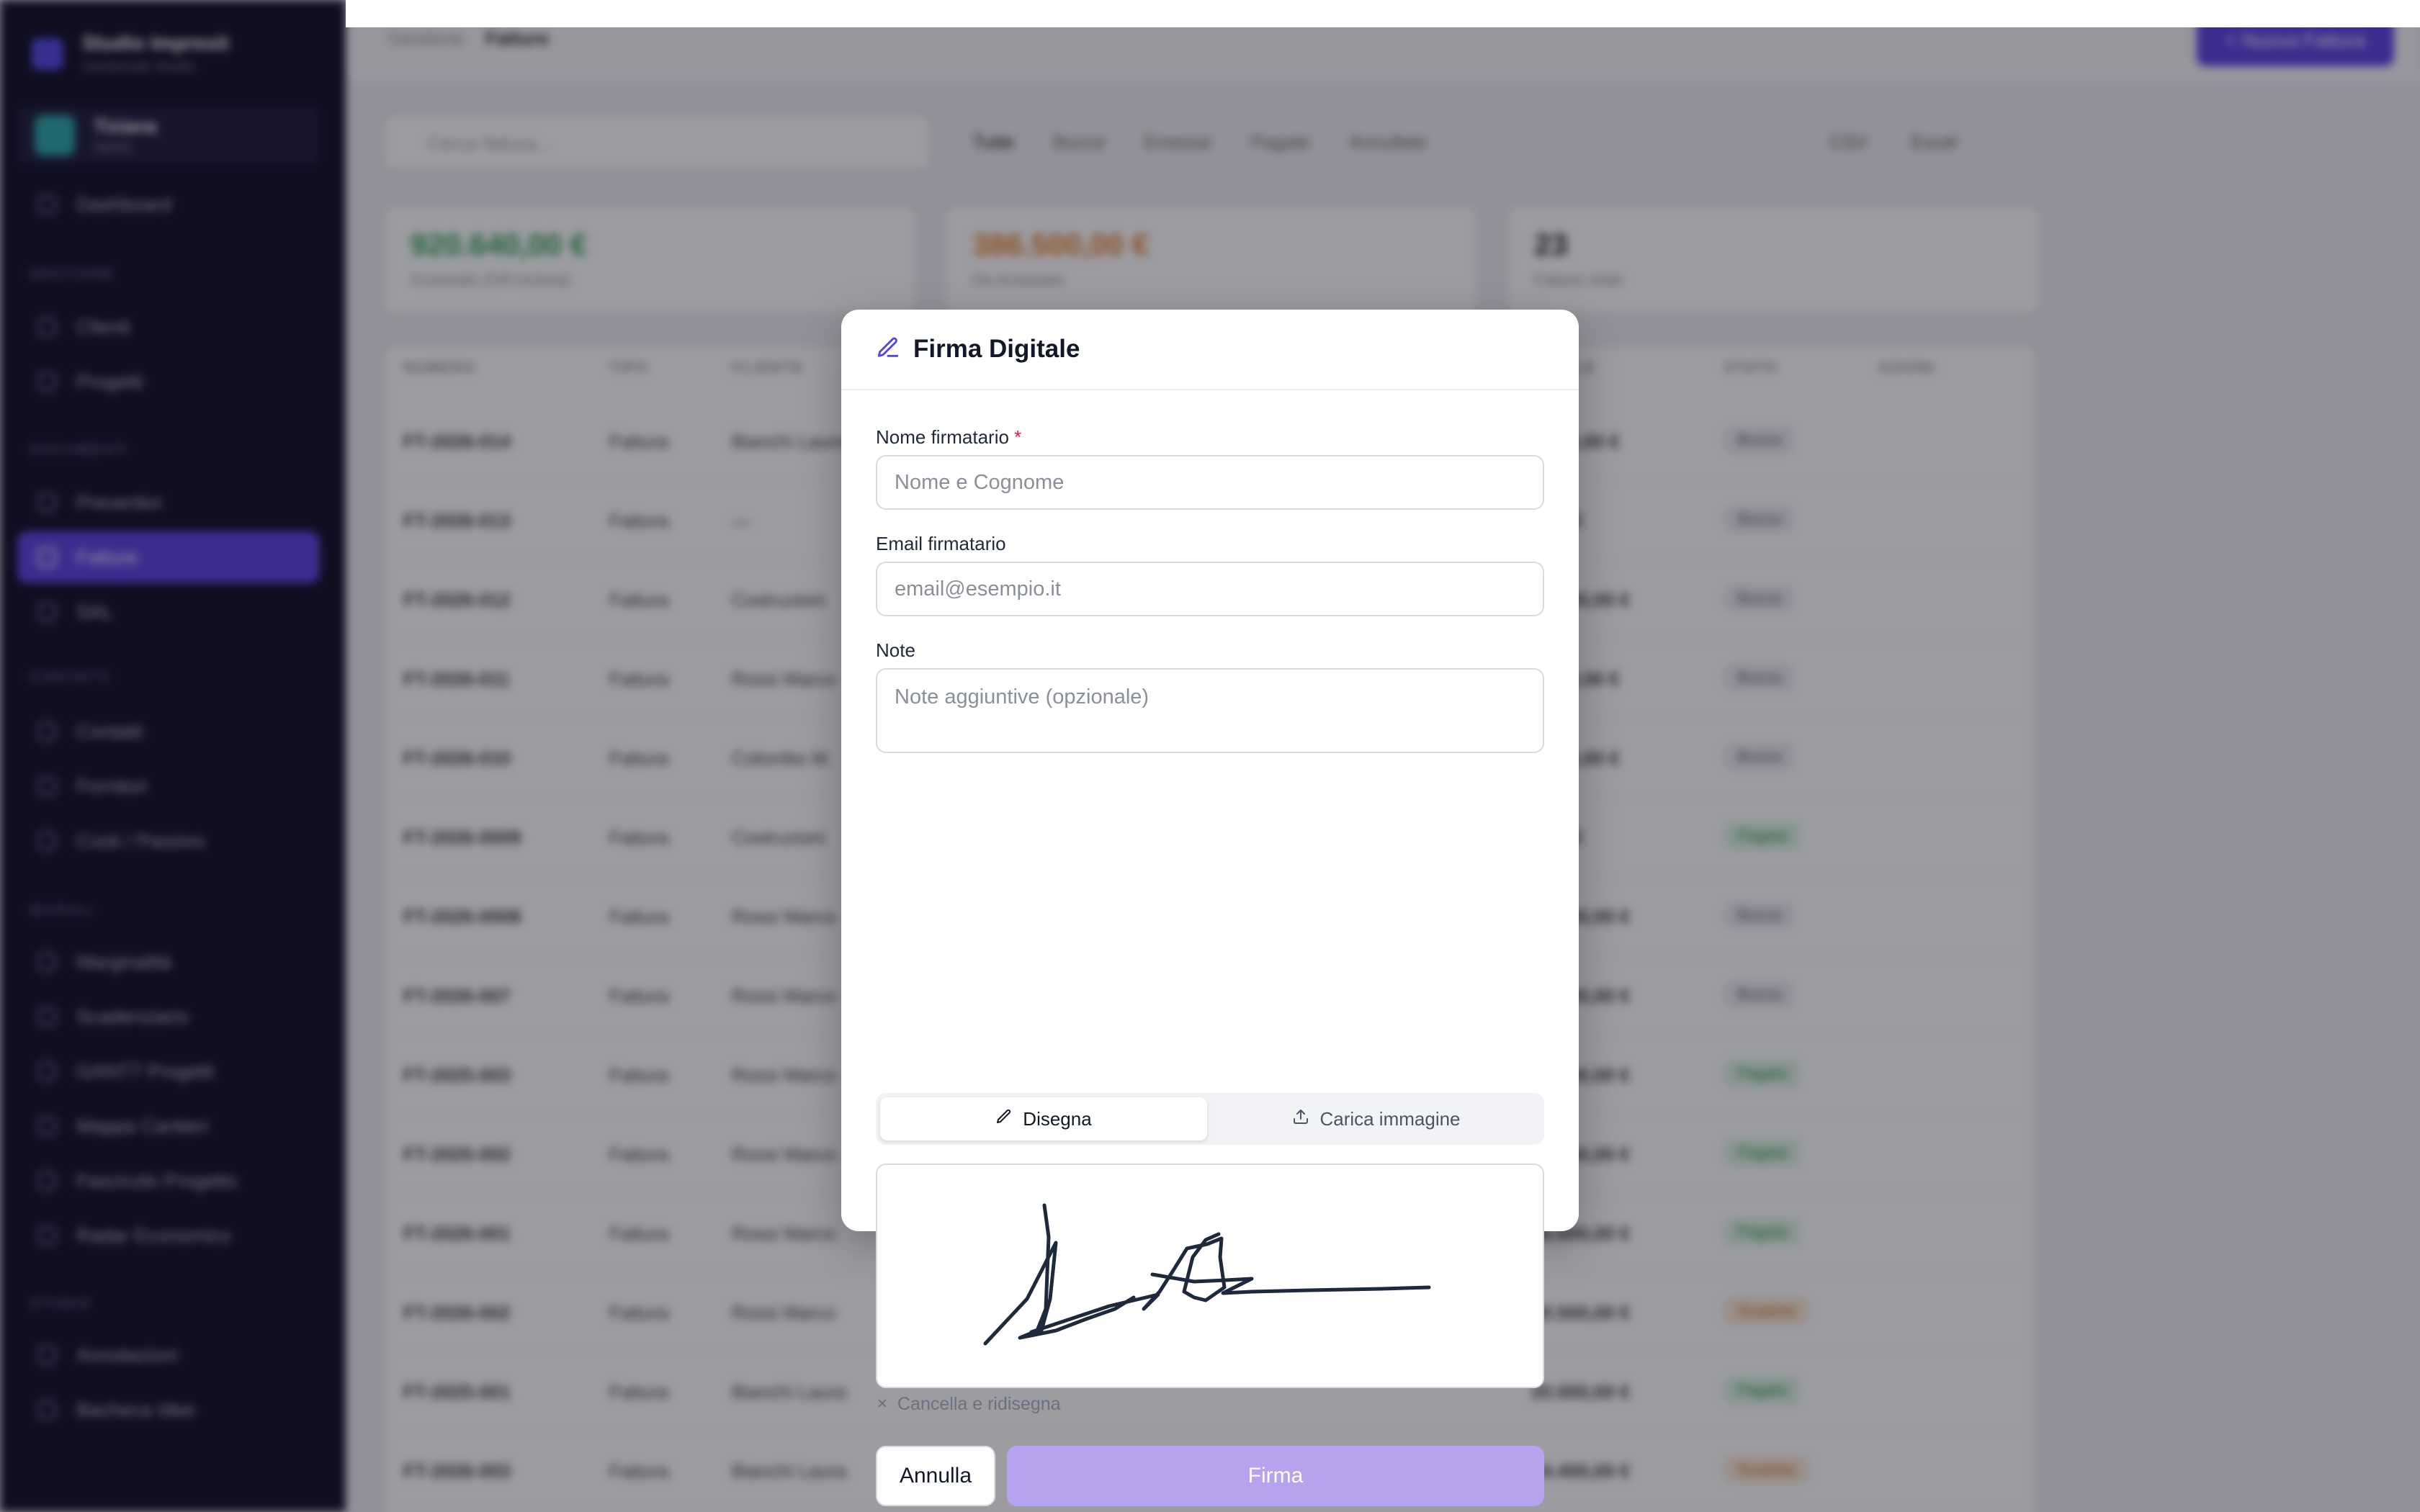 The height and width of the screenshot is (1512, 2420). What do you see at coordinates (1210, 1119) in the screenshot?
I see `signature-mode-tabs: Disegna Carica immagine` at bounding box center [1210, 1119].